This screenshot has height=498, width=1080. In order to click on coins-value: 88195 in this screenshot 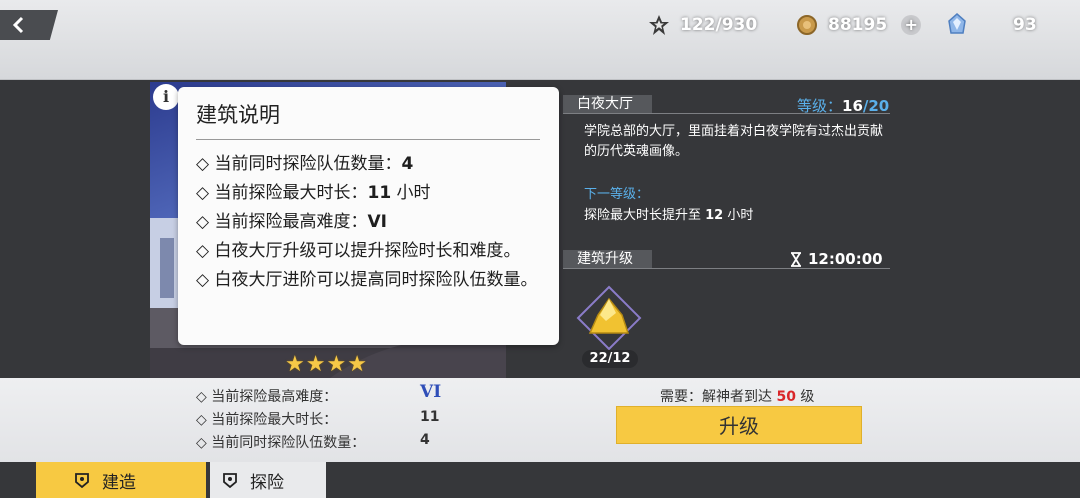, I will do `click(858, 25)`.